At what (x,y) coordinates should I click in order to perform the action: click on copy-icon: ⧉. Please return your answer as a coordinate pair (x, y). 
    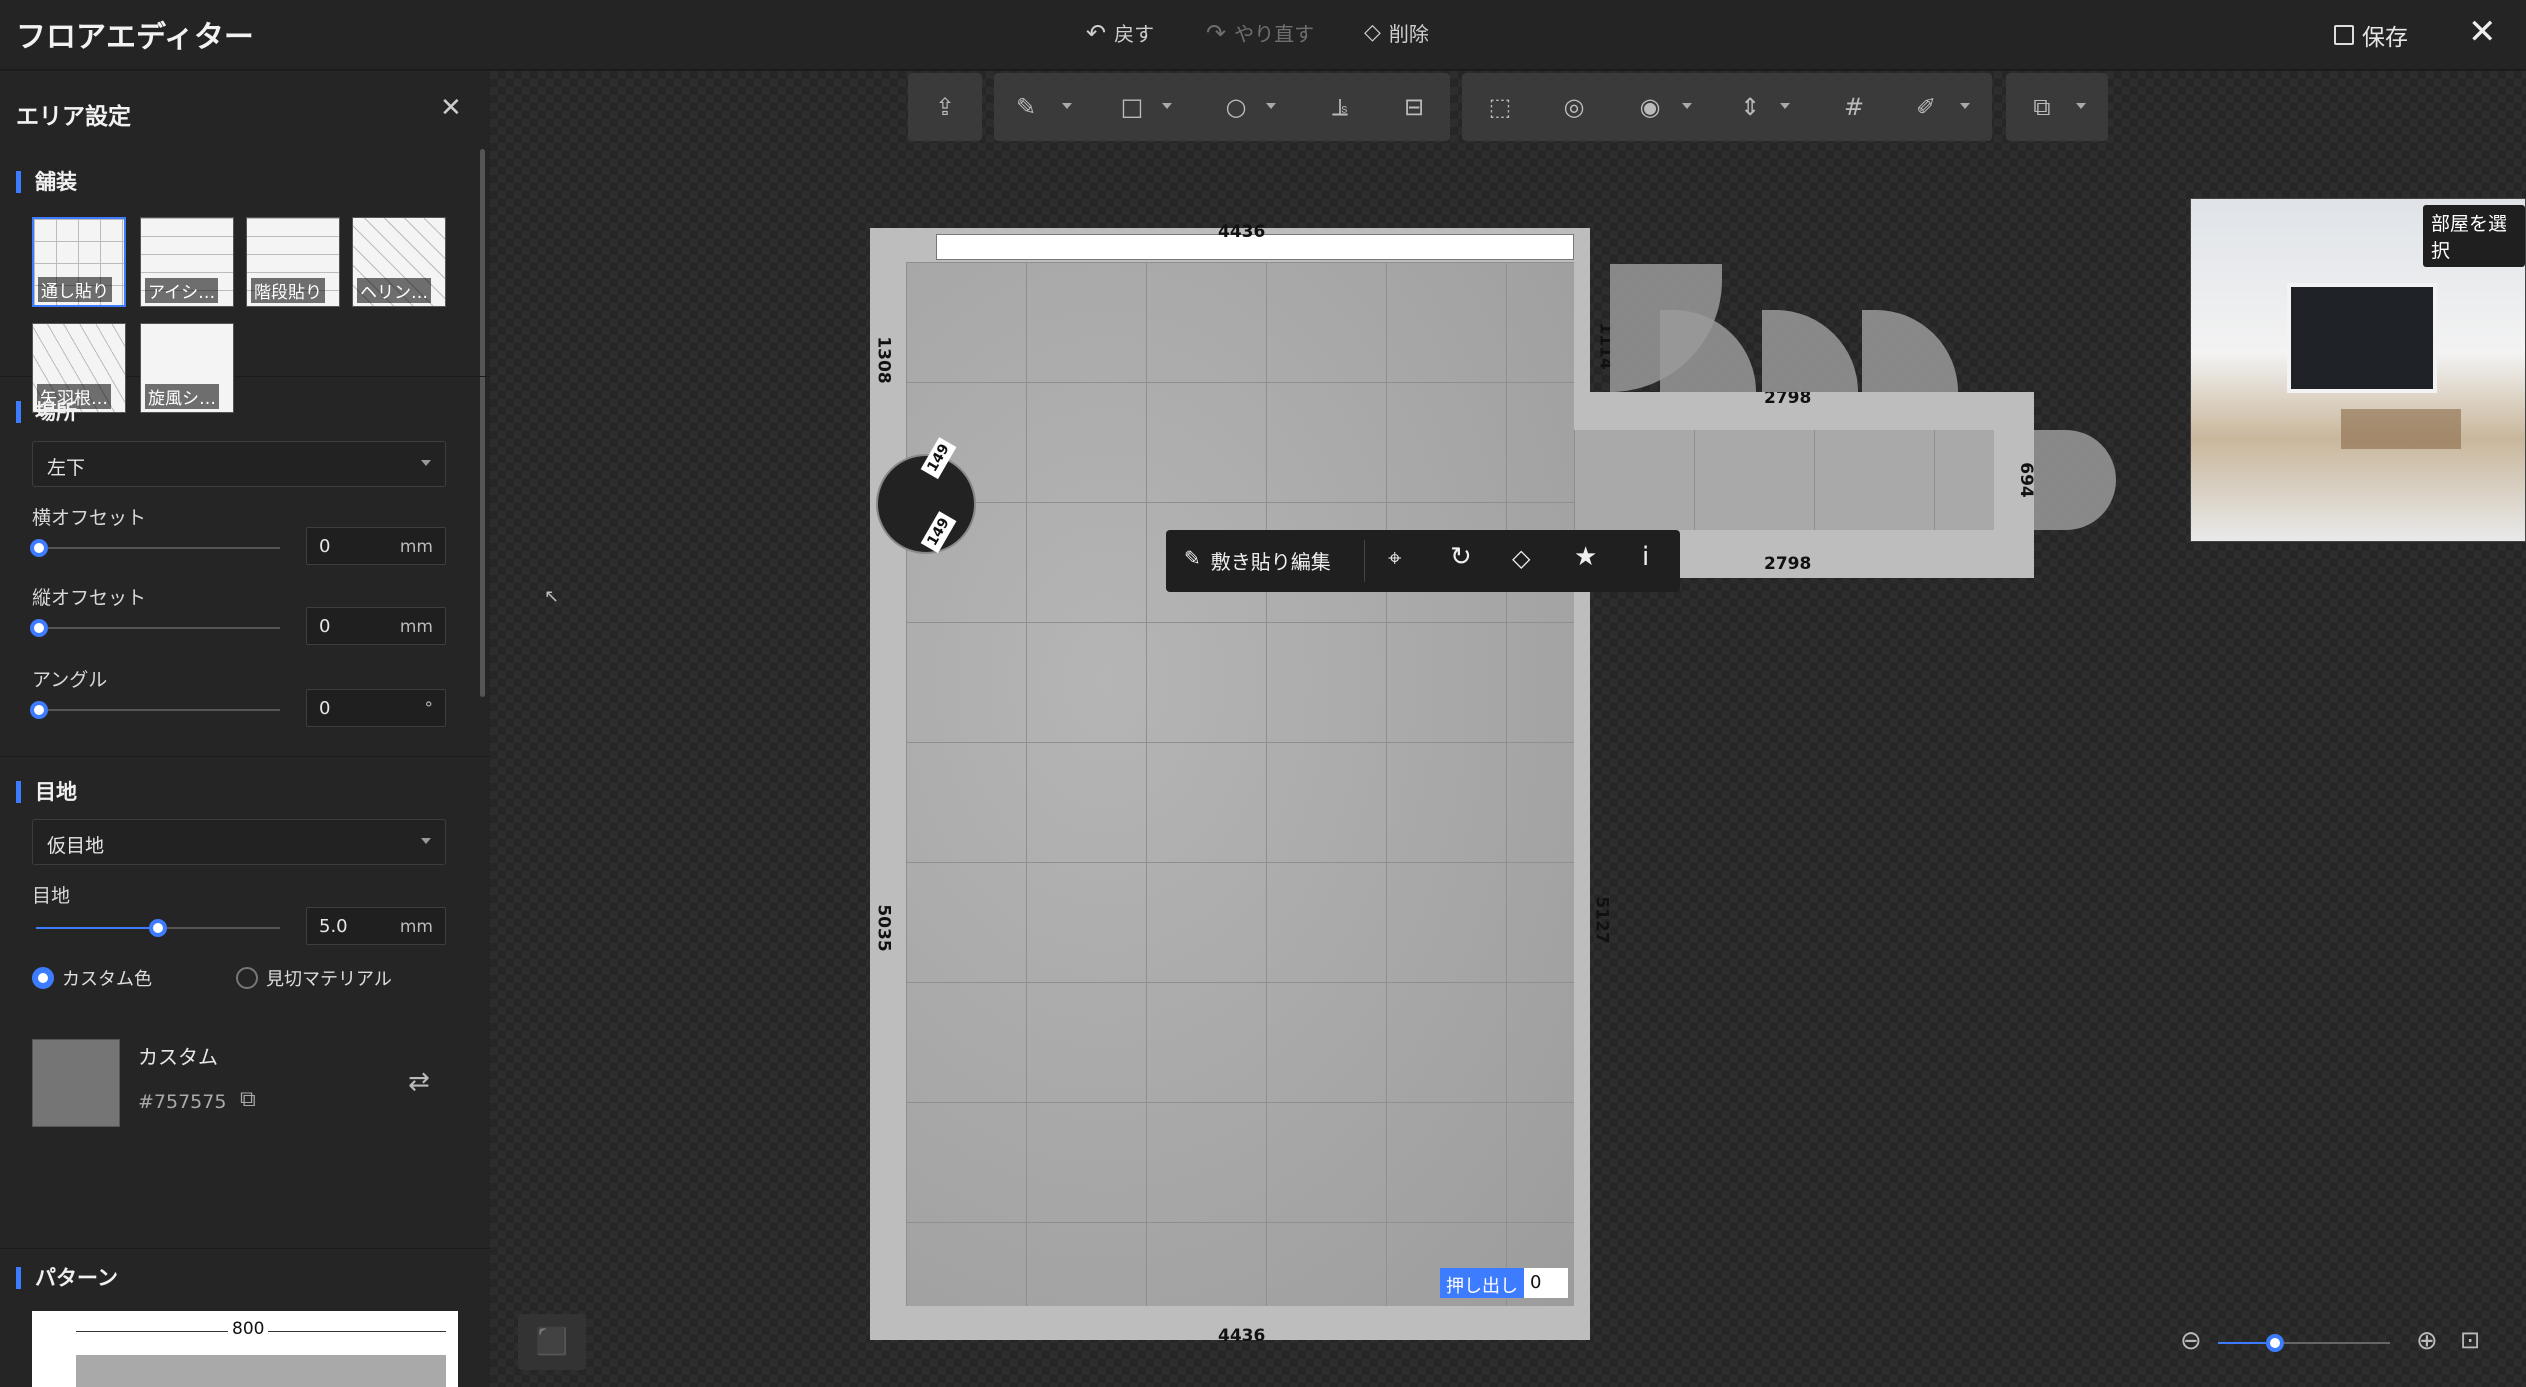
    Looking at the image, I should click on (248, 1099).